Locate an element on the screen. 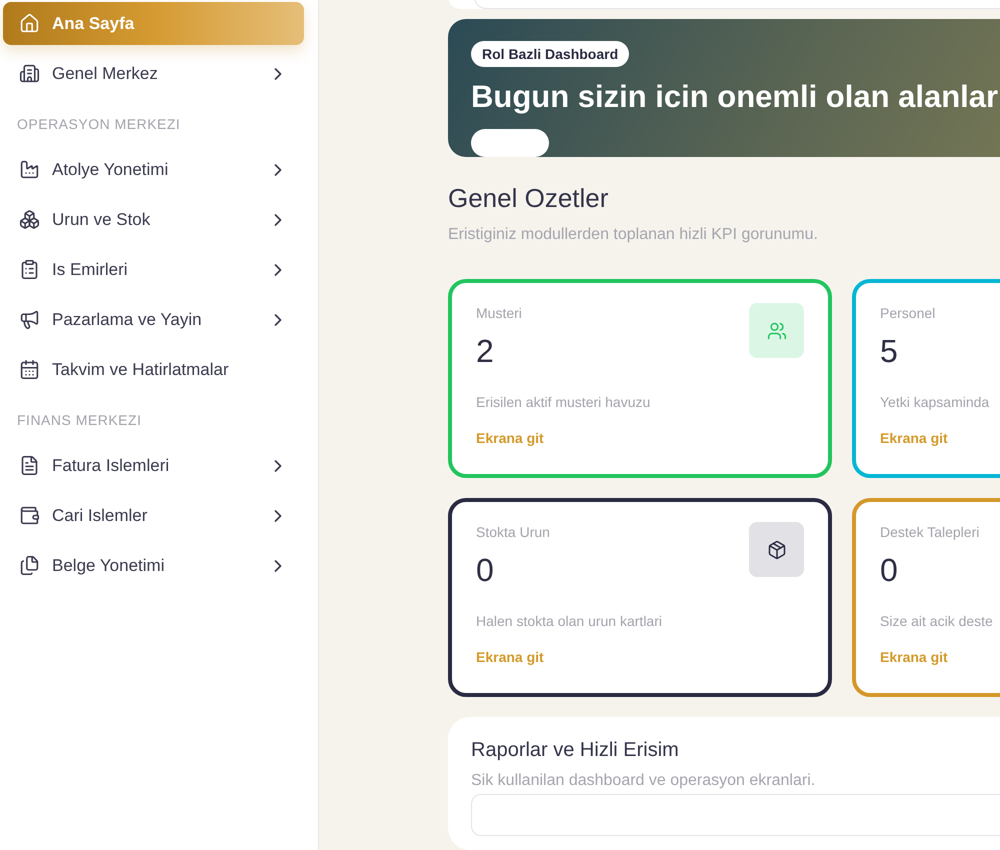 The image size is (1000, 850). section-heading: FINANS MERKEZI is located at coordinates (79, 420).